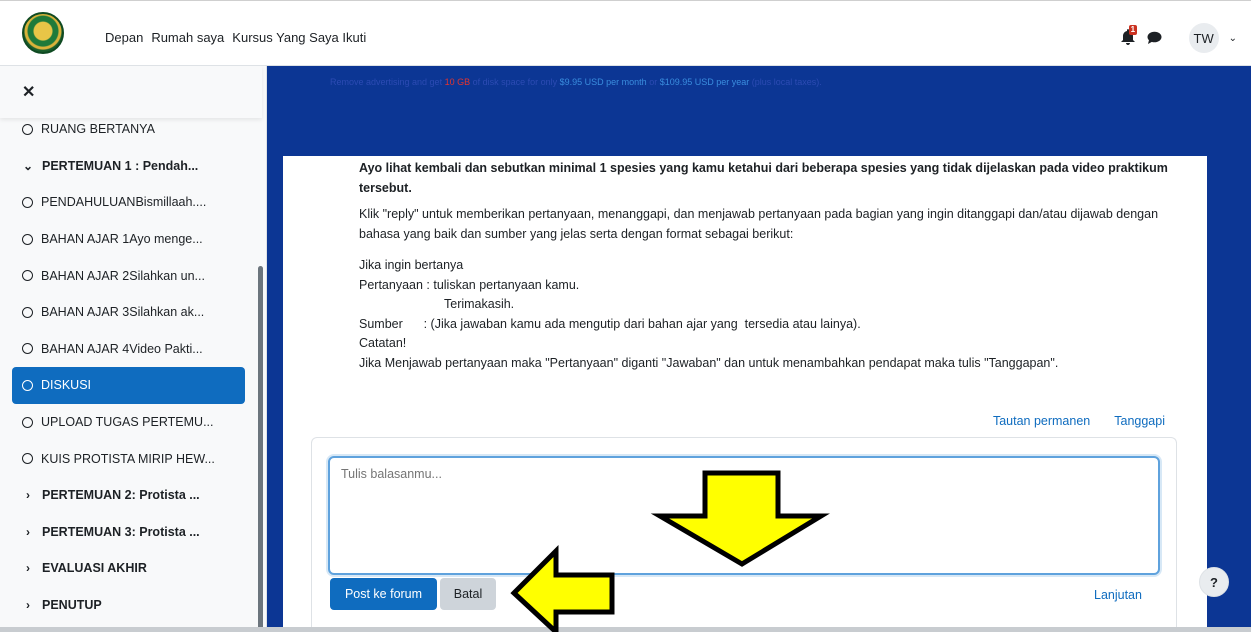 The image size is (1251, 632). What do you see at coordinates (515, 82) in the screenshot?
I see `ad-text: of disk space for only` at bounding box center [515, 82].